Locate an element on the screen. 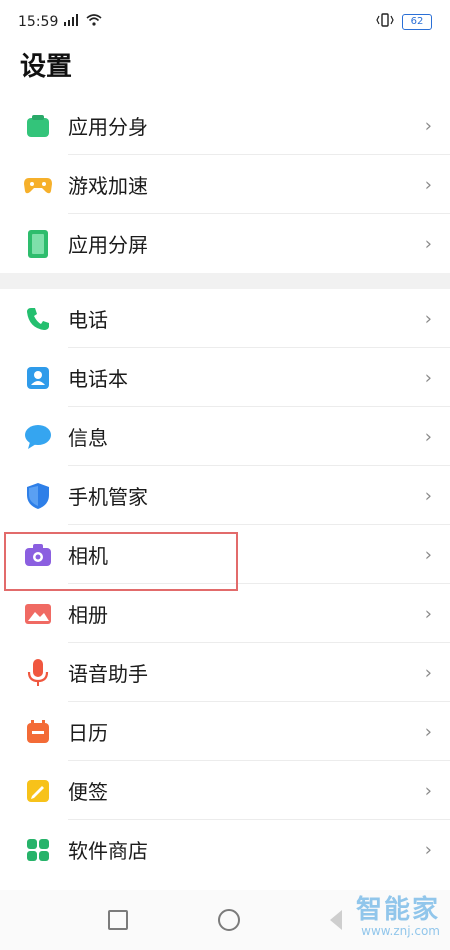 The image size is (450, 950). phone-icon is located at coordinates (38, 319).